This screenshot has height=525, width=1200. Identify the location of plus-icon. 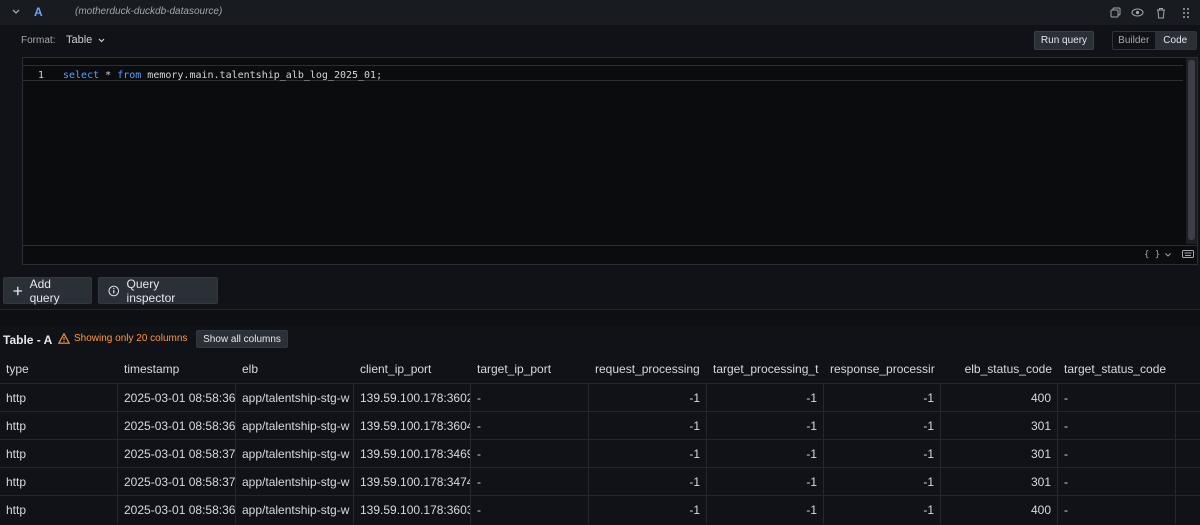
(18, 290).